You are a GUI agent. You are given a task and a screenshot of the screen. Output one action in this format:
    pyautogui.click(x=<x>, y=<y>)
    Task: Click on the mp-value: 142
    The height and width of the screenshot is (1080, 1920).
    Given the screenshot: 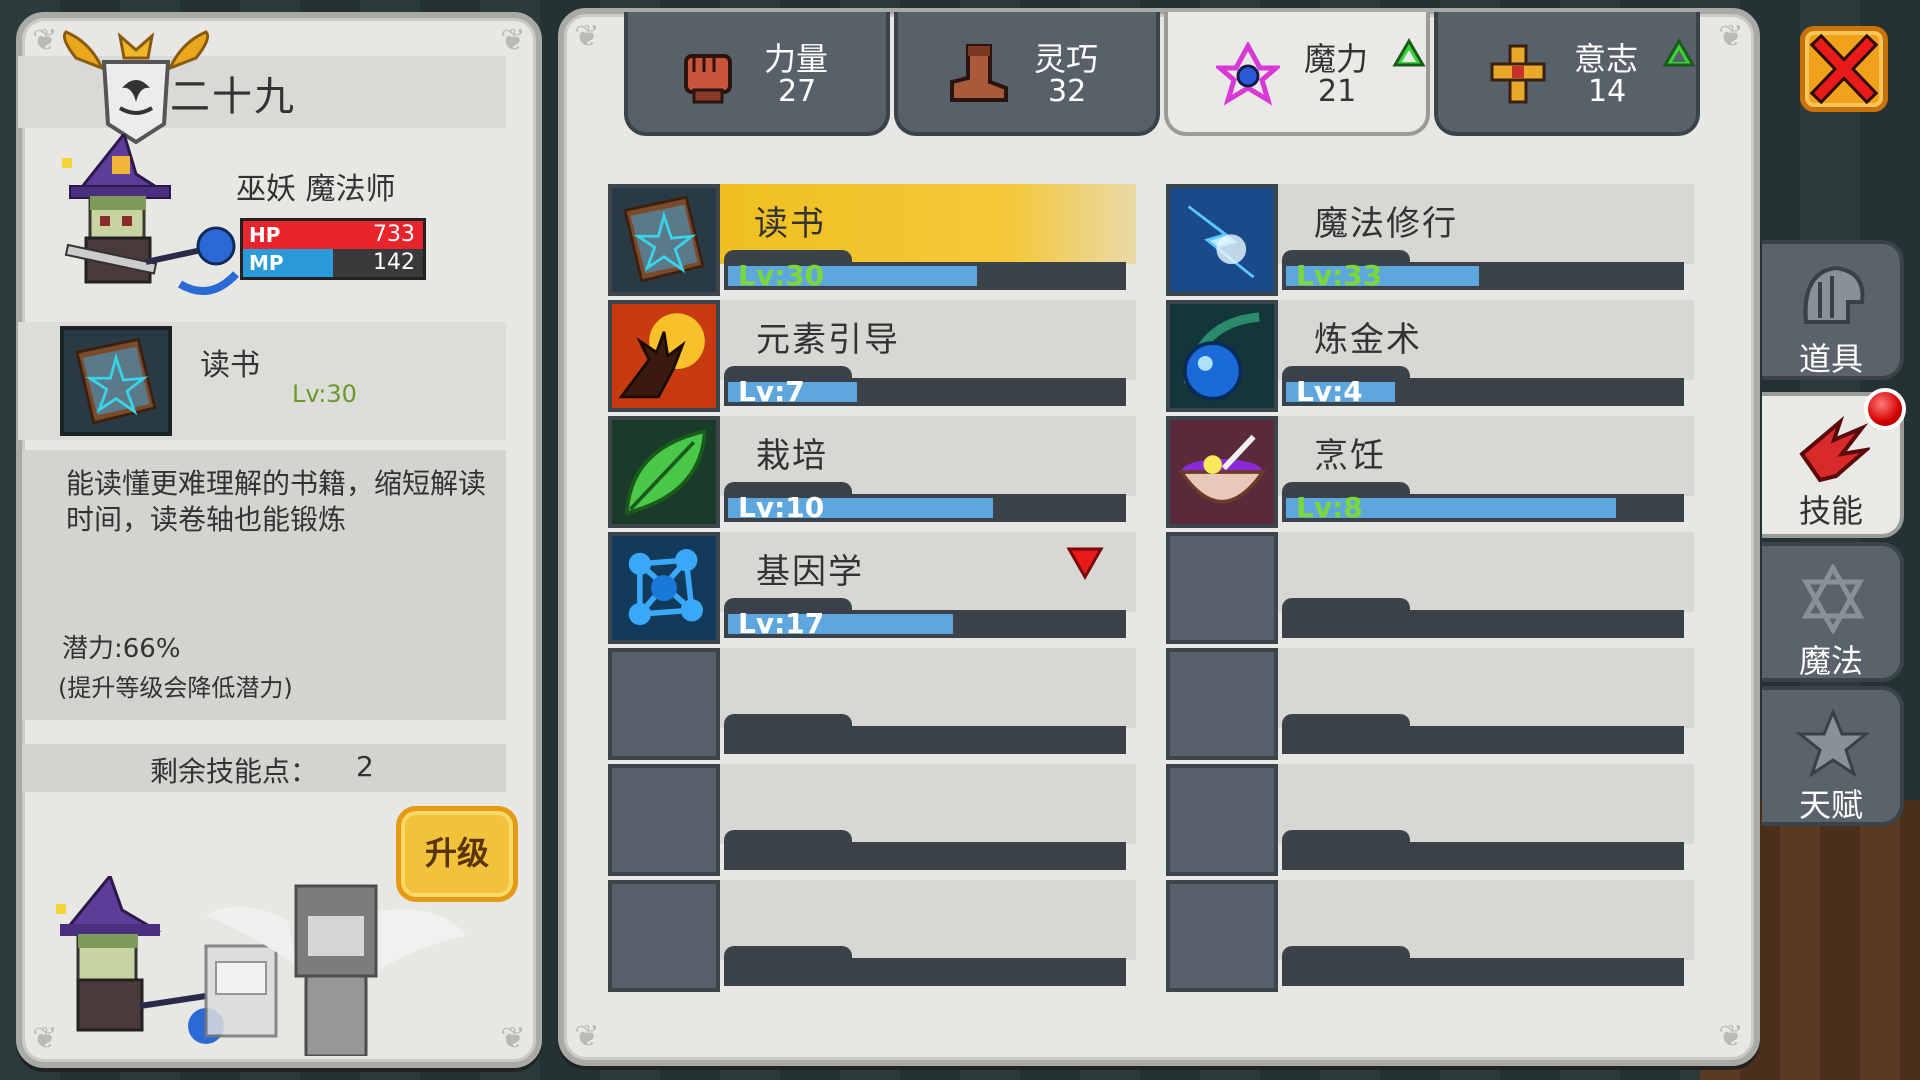 What is the action you would take?
    pyautogui.click(x=394, y=262)
    